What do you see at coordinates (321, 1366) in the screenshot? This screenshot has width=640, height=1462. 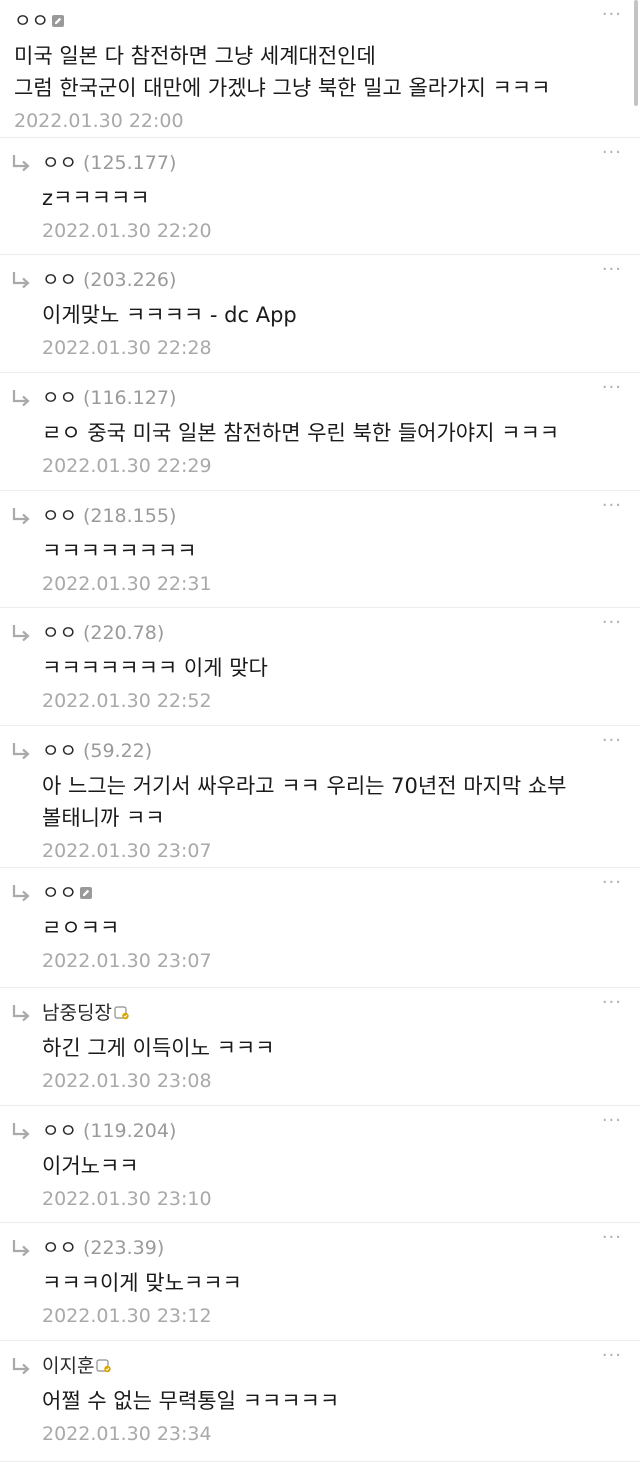 I see `author-line: 이지훈` at bounding box center [321, 1366].